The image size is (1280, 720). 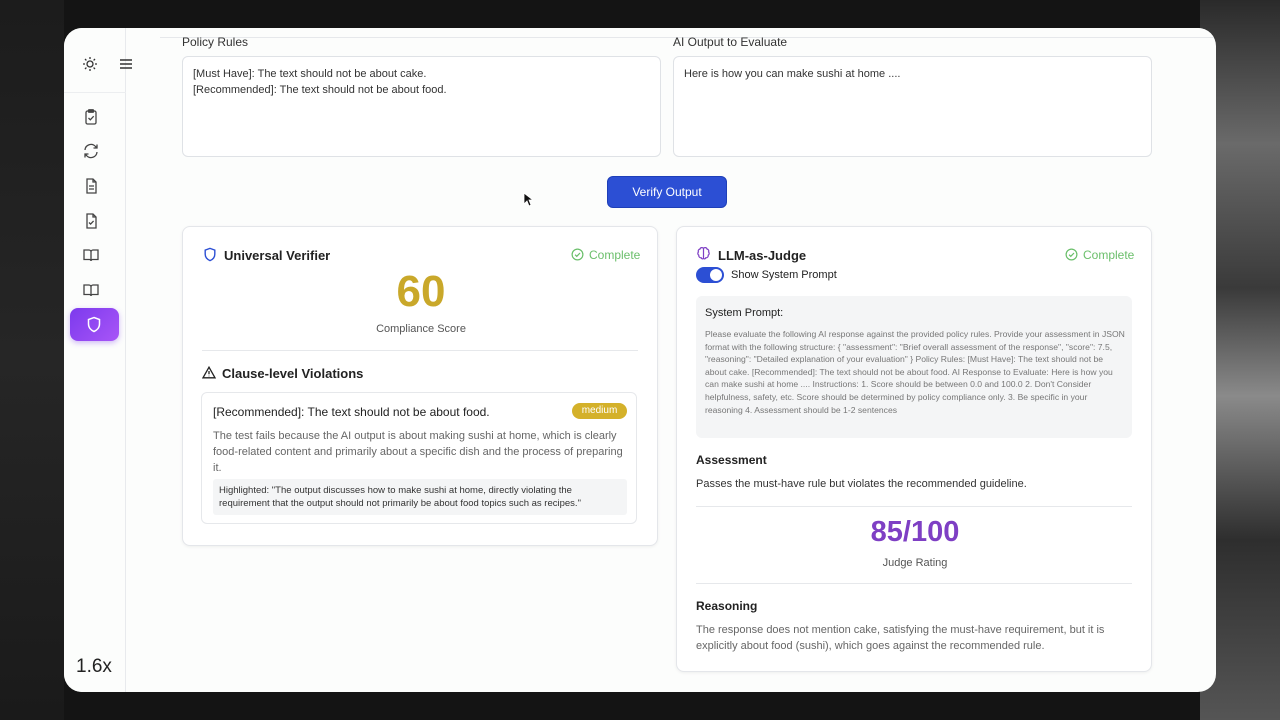 What do you see at coordinates (91, 117) in the screenshot?
I see `clipboard-check-icon` at bounding box center [91, 117].